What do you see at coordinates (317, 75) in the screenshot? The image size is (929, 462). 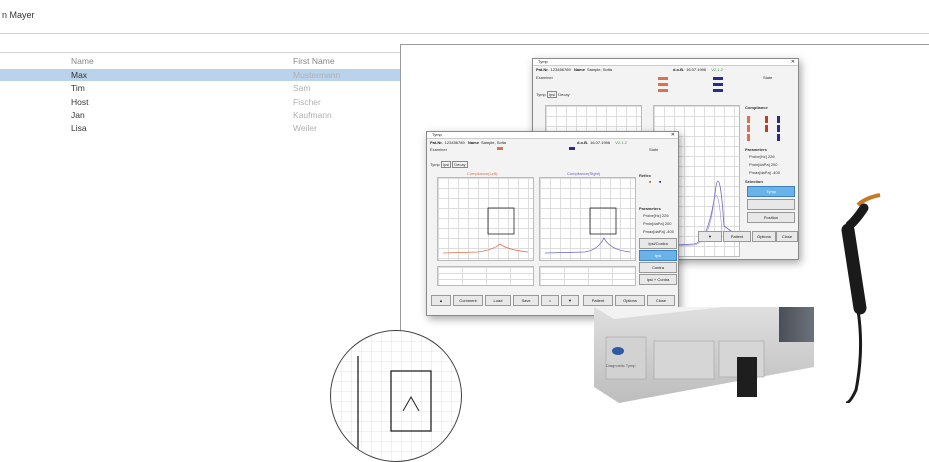 I see `patient-first-name: Mustermann` at bounding box center [317, 75].